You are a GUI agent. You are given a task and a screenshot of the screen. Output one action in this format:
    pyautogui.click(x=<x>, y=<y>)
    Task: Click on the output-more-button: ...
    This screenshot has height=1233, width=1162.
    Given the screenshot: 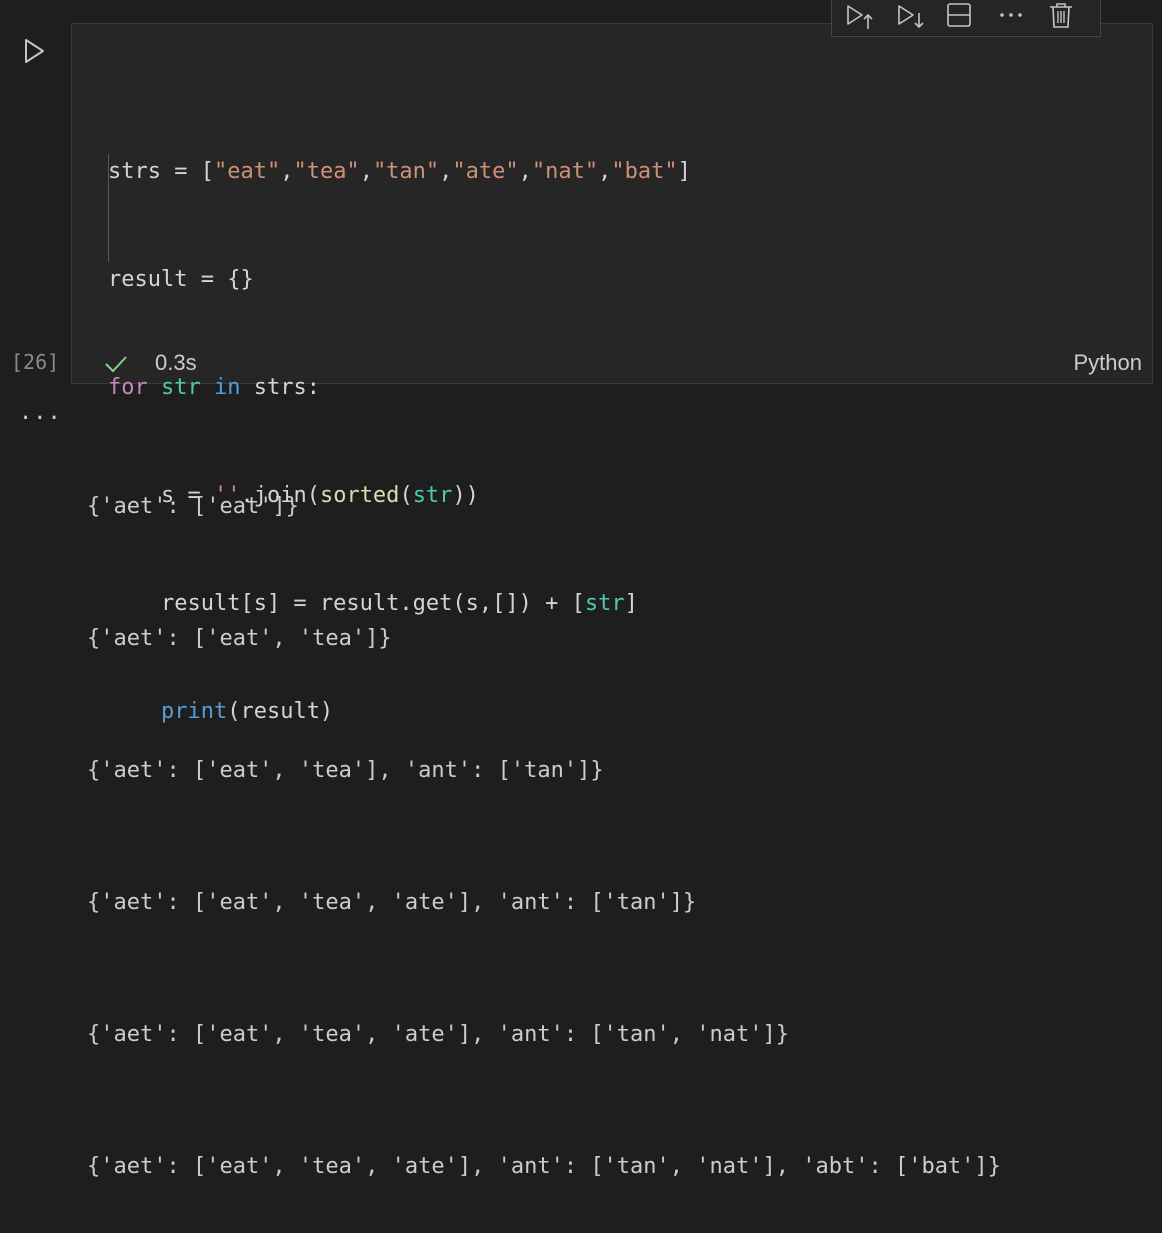 What is the action you would take?
    pyautogui.click(x=40, y=412)
    